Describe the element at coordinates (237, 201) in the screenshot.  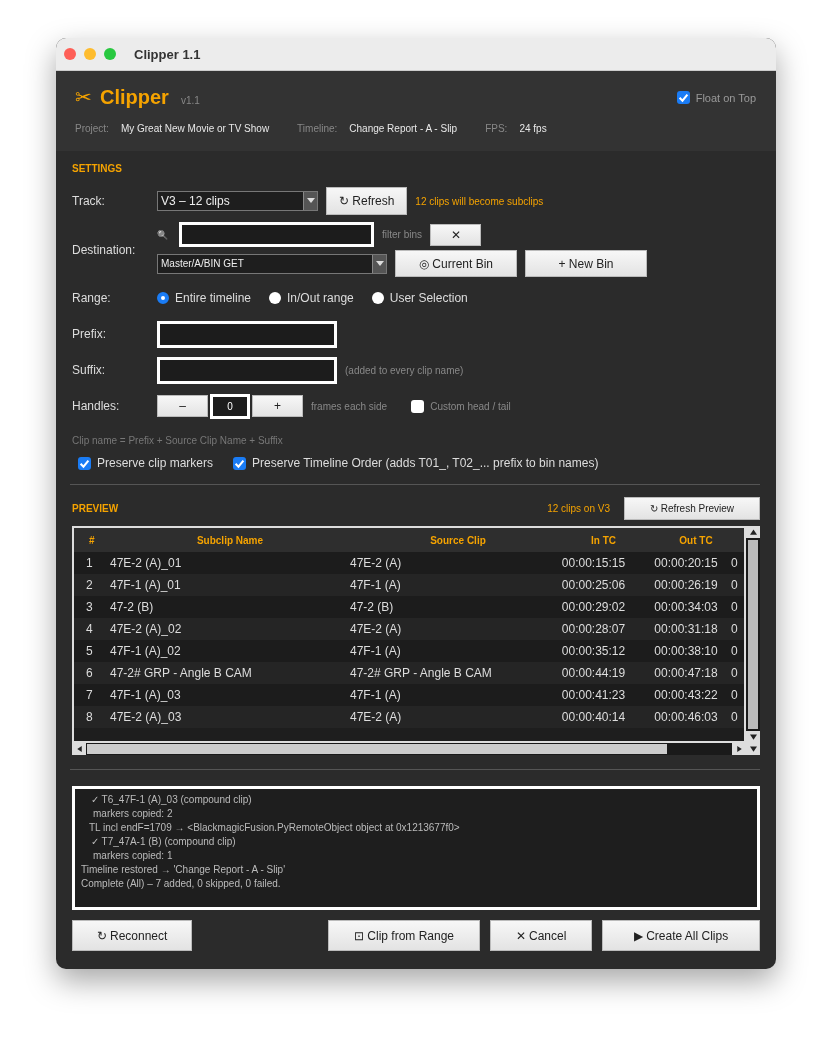
I see `track-dropdown: V3 – 12 clips` at that location.